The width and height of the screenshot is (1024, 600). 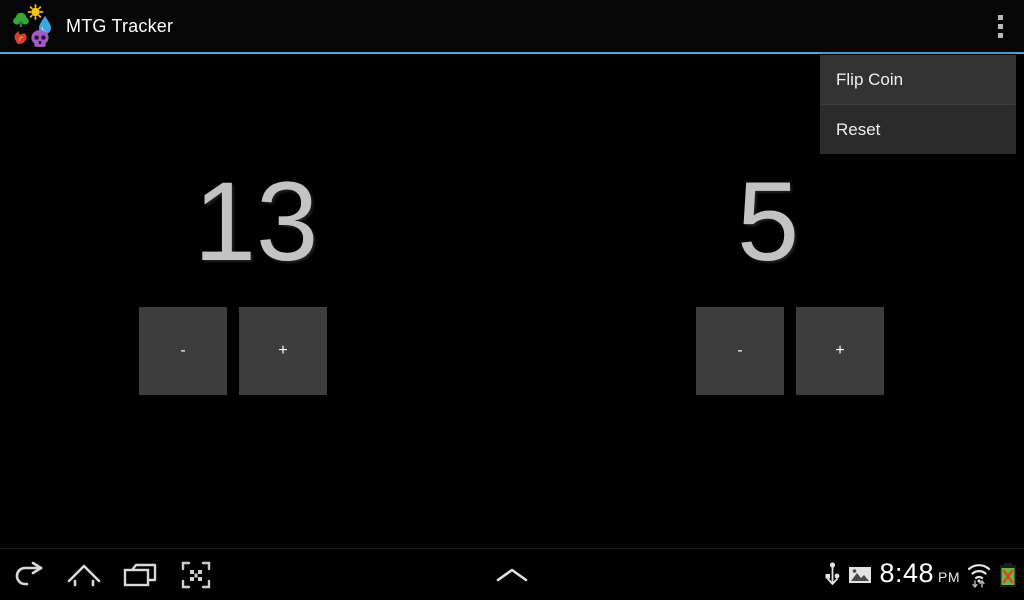 What do you see at coordinates (949, 576) in the screenshot?
I see `clock-meridiem: PM` at bounding box center [949, 576].